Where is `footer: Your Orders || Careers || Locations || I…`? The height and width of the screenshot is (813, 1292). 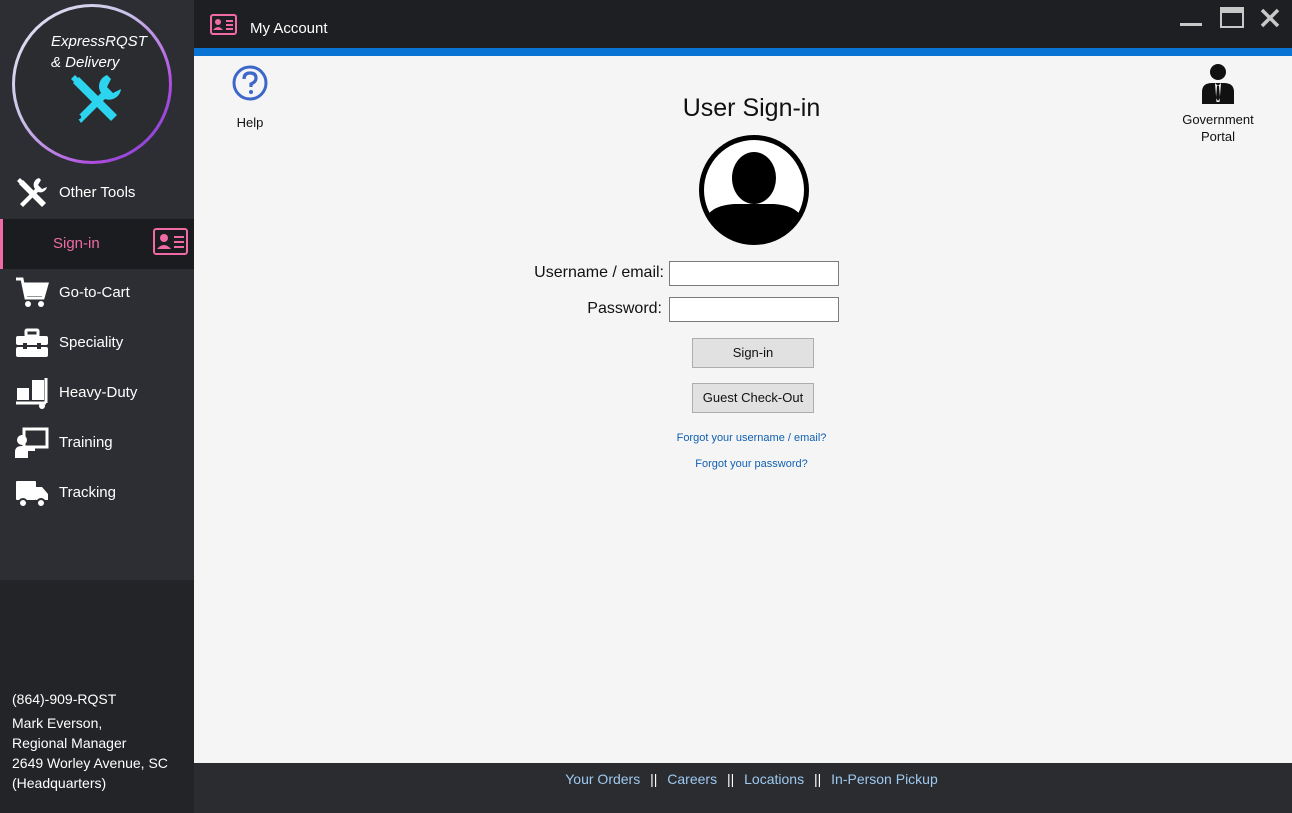
footer: Your Orders || Careers || Locations || I… is located at coordinates (743, 788).